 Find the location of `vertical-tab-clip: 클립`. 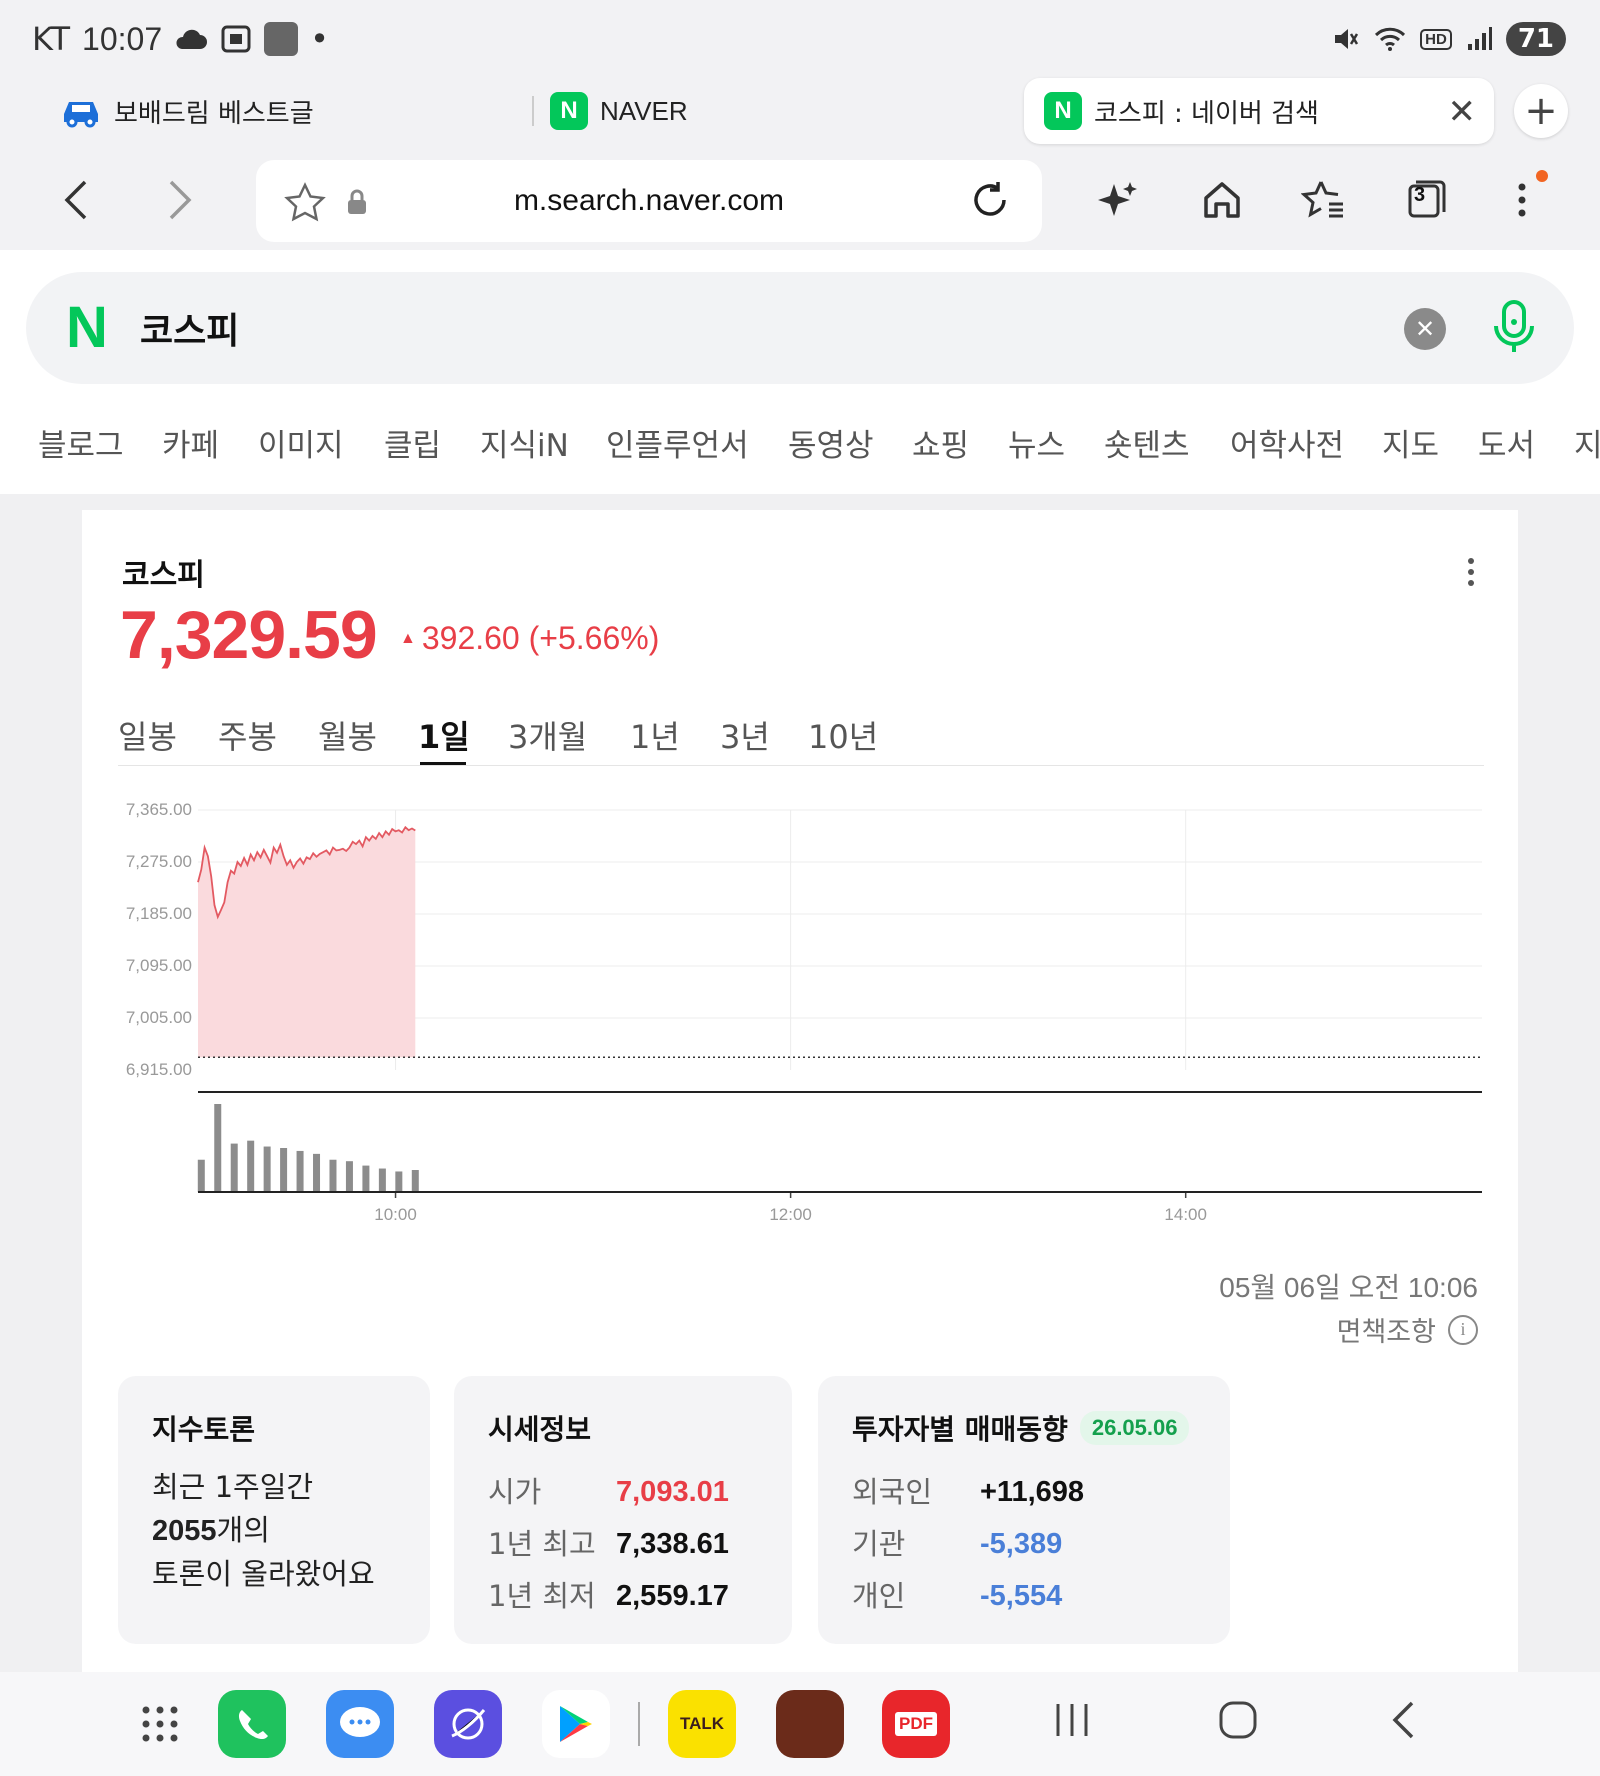

vertical-tab-clip: 클립 is located at coordinates (412, 442).